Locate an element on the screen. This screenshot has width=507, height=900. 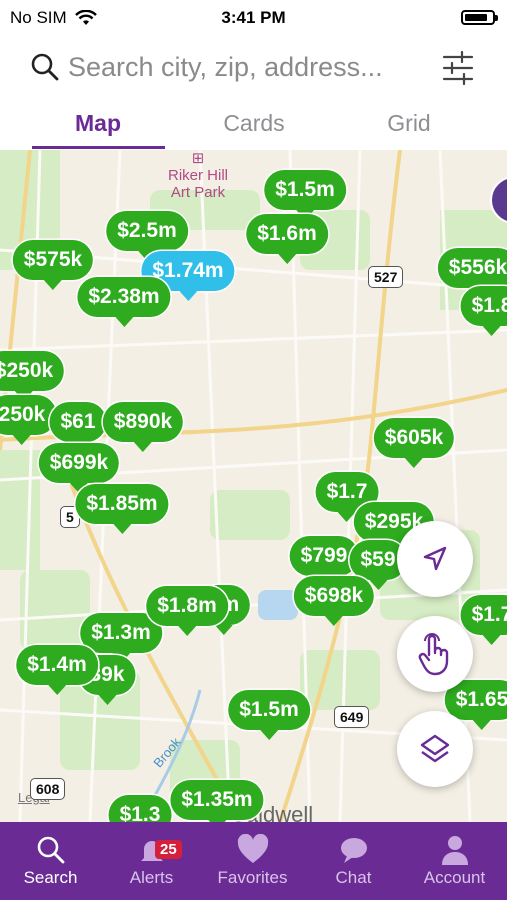
tab-cards: Cards is located at coordinates (254, 123).